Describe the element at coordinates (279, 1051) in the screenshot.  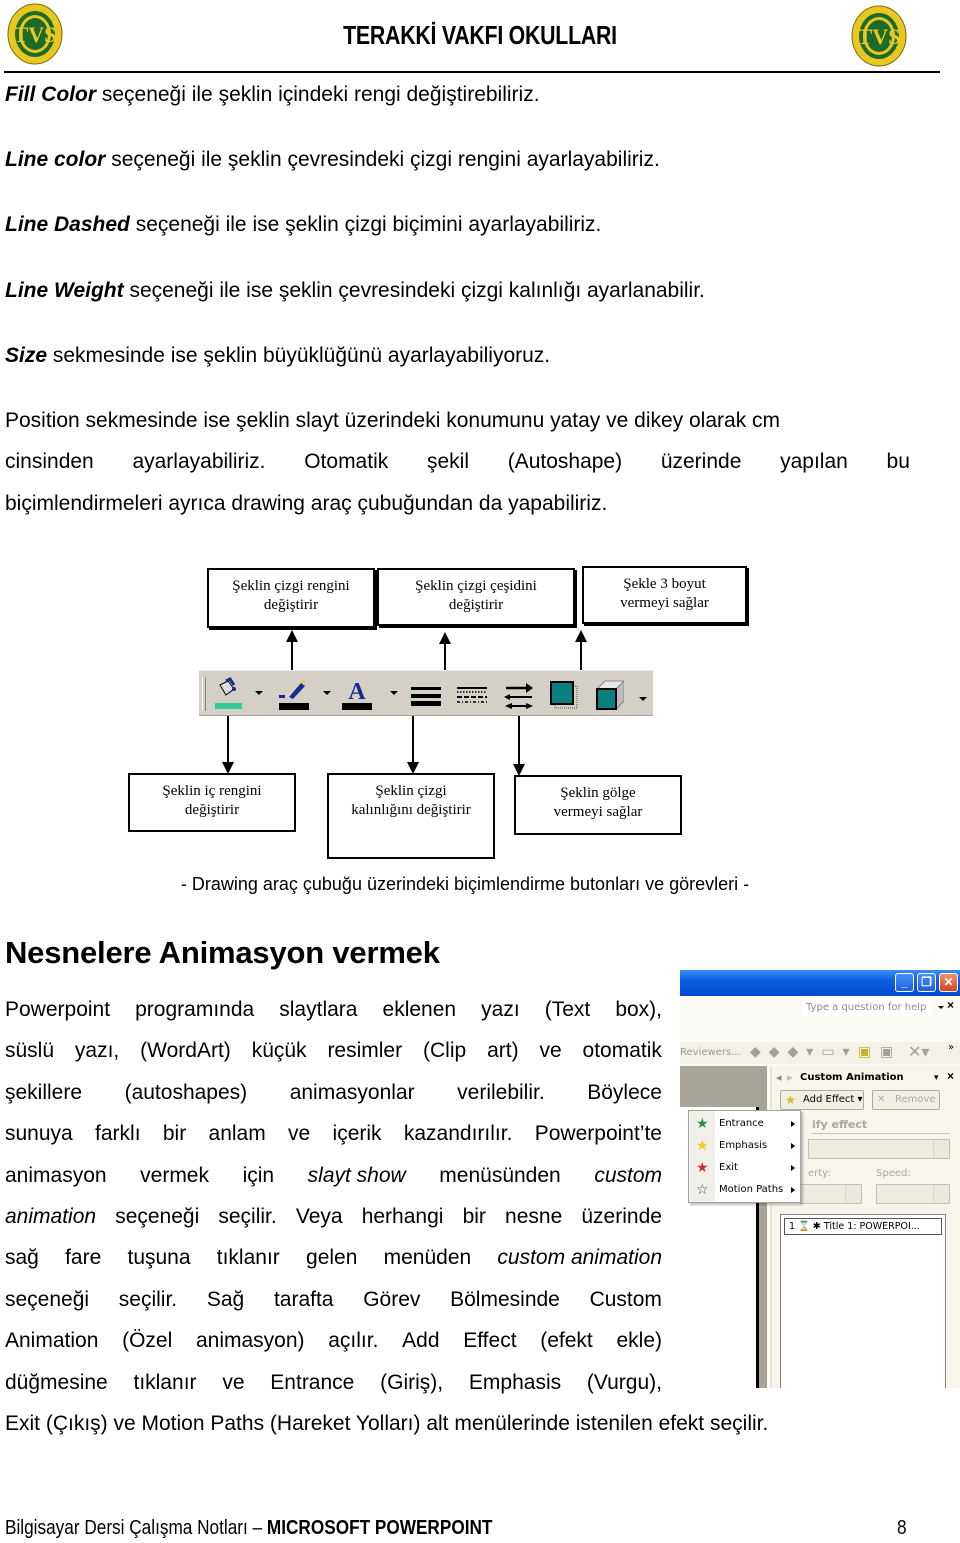
I see `word: küçük` at that location.